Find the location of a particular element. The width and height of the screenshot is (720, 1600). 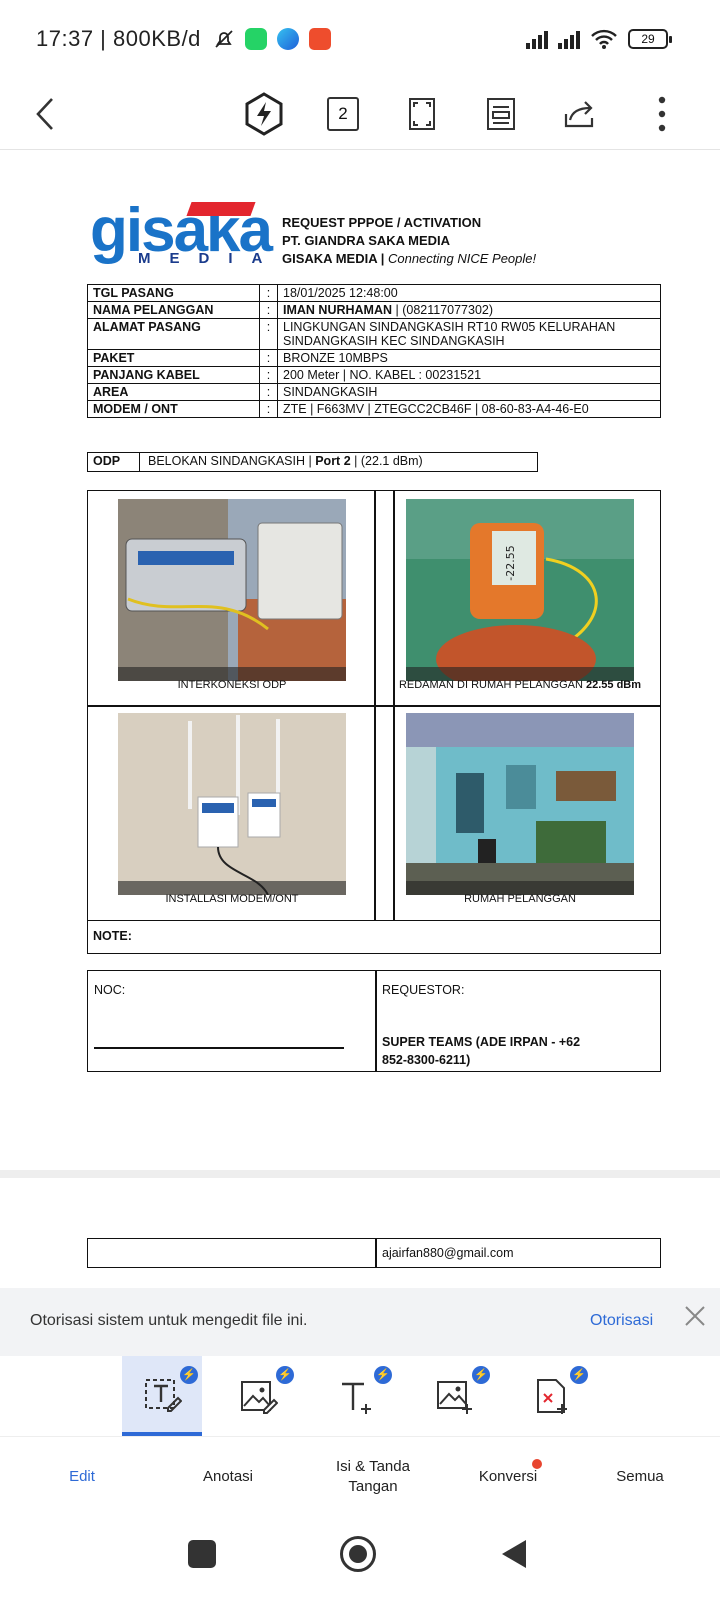

page-tool: ⚡ is located at coordinates (552, 1396).